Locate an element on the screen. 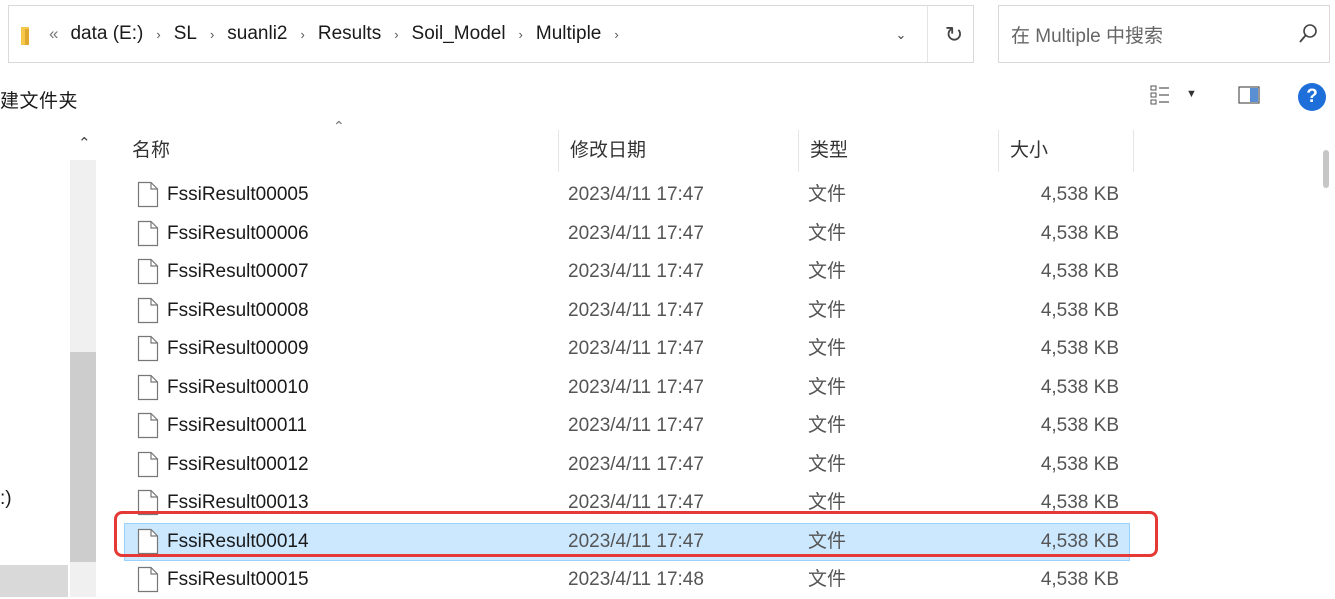  file-row: FssiResult00012 2023/4/11 17:47 文件 4,538 KB is located at coordinates (667, 465).